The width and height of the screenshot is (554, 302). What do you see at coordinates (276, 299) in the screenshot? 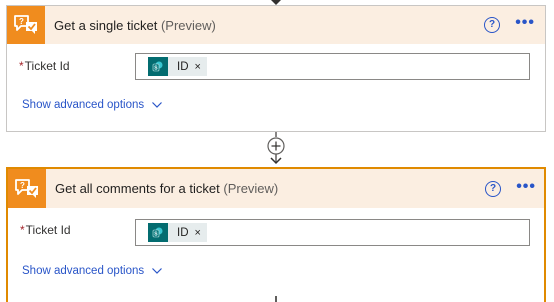
I see `outgoing-connector-line` at bounding box center [276, 299].